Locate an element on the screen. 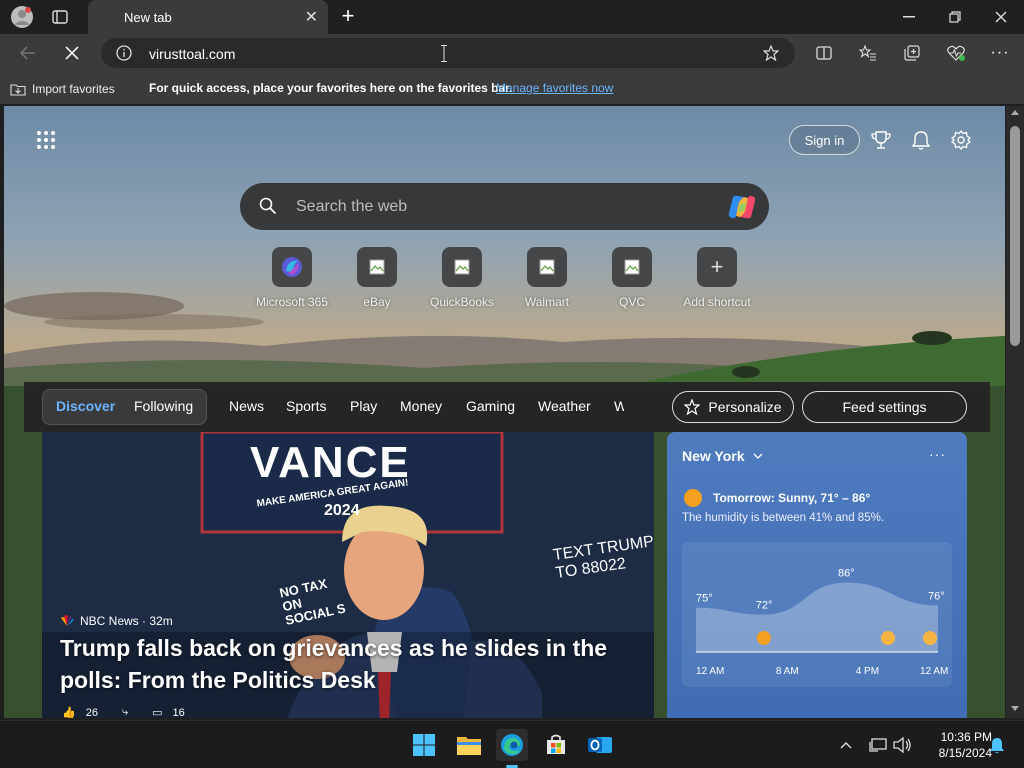  restore-button is located at coordinates (955, 17).